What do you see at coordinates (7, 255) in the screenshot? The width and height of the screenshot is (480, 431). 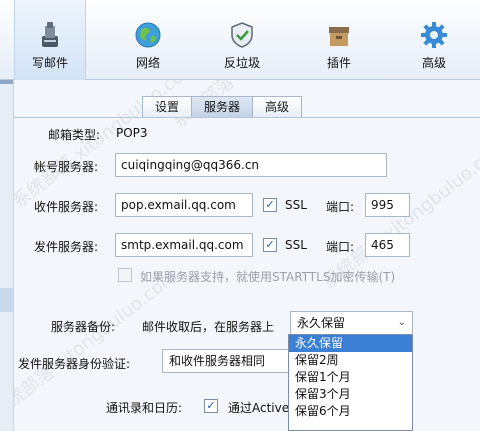 I see `left-account-strip` at bounding box center [7, 255].